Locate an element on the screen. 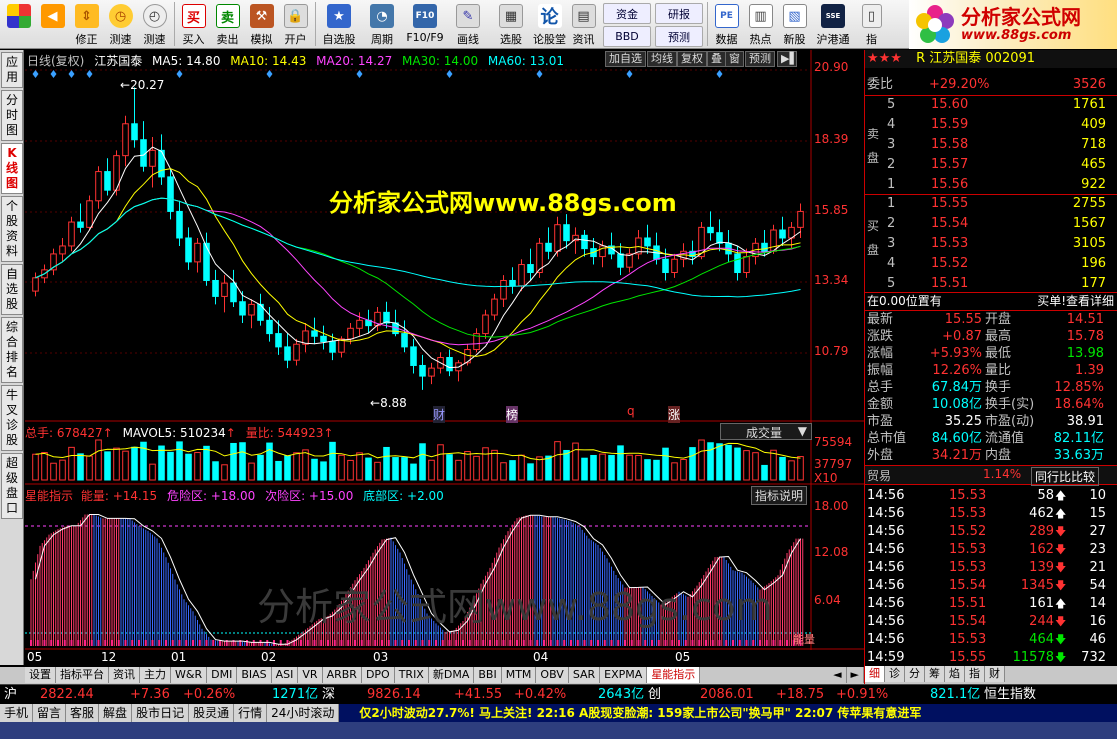 The height and width of the screenshot is (739, 1117). expand-arrow-button: ▶▌ is located at coordinates (787, 59).